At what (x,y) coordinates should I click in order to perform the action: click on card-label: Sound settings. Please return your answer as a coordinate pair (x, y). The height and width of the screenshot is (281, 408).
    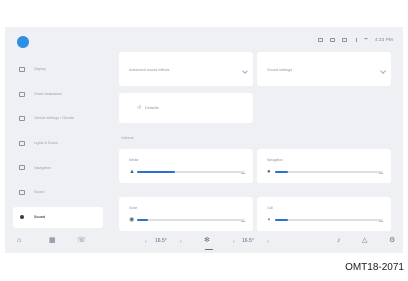
    Looking at the image, I should click on (280, 70).